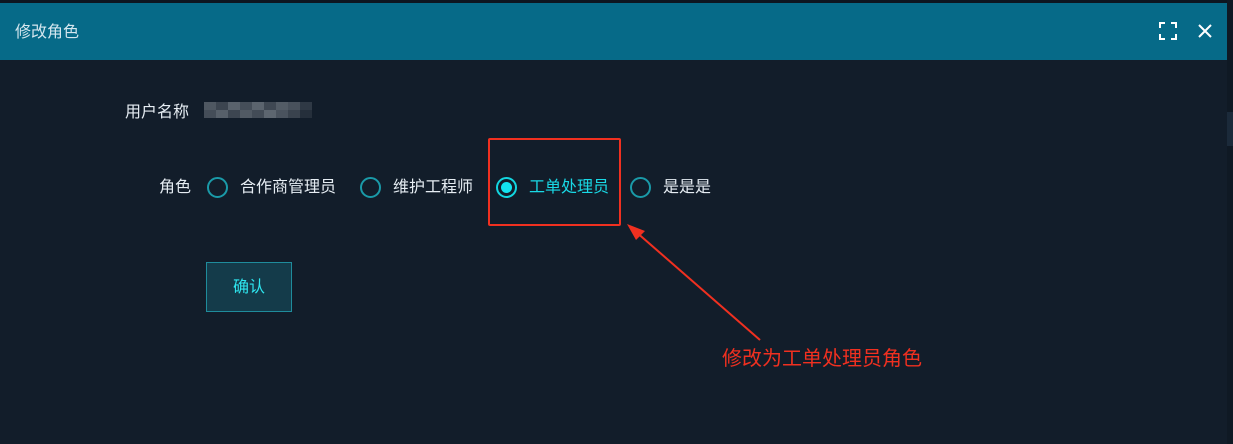 This screenshot has height=444, width=1233. I want to click on annotation-arrow, so click(694, 282).